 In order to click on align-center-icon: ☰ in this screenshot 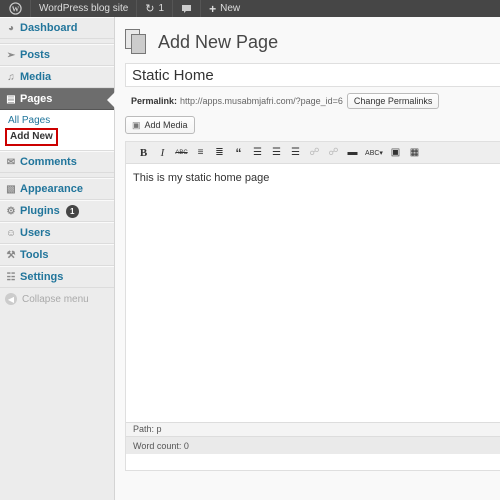, I will do `click(276, 153)`.